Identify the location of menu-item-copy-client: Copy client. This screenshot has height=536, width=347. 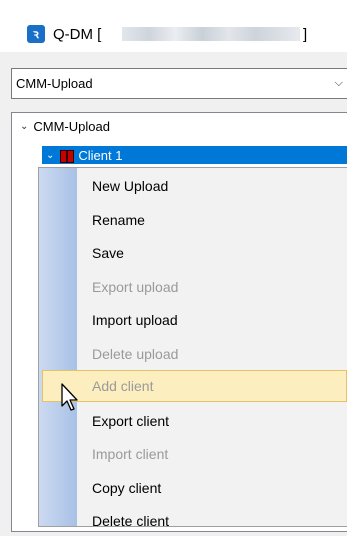
(126, 488).